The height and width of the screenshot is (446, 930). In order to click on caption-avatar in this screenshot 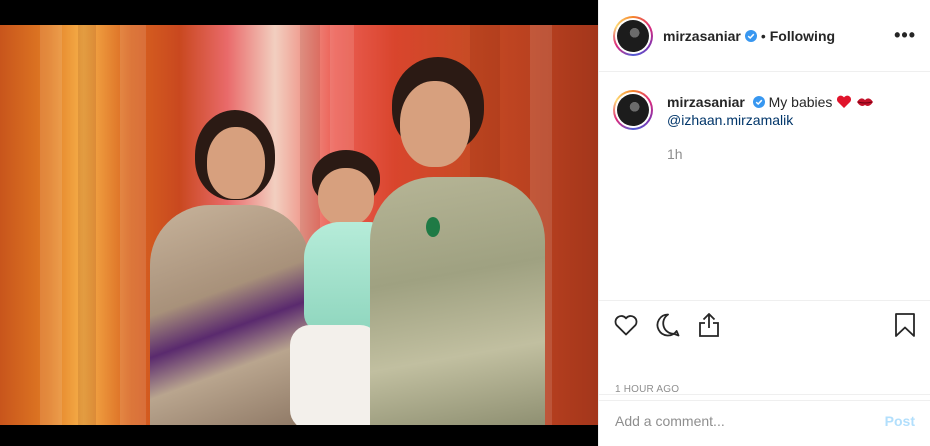, I will do `click(633, 110)`.